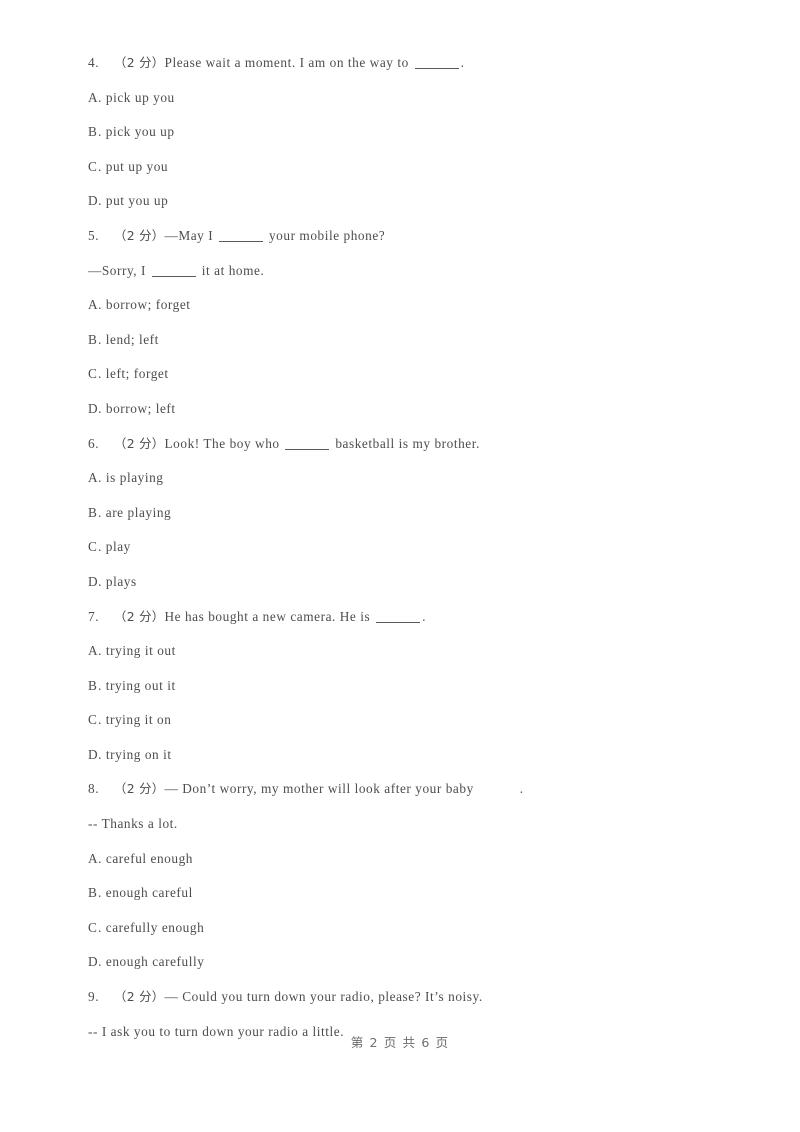 The width and height of the screenshot is (800, 1132). I want to click on option-b: B. enough careful, so click(408, 893).